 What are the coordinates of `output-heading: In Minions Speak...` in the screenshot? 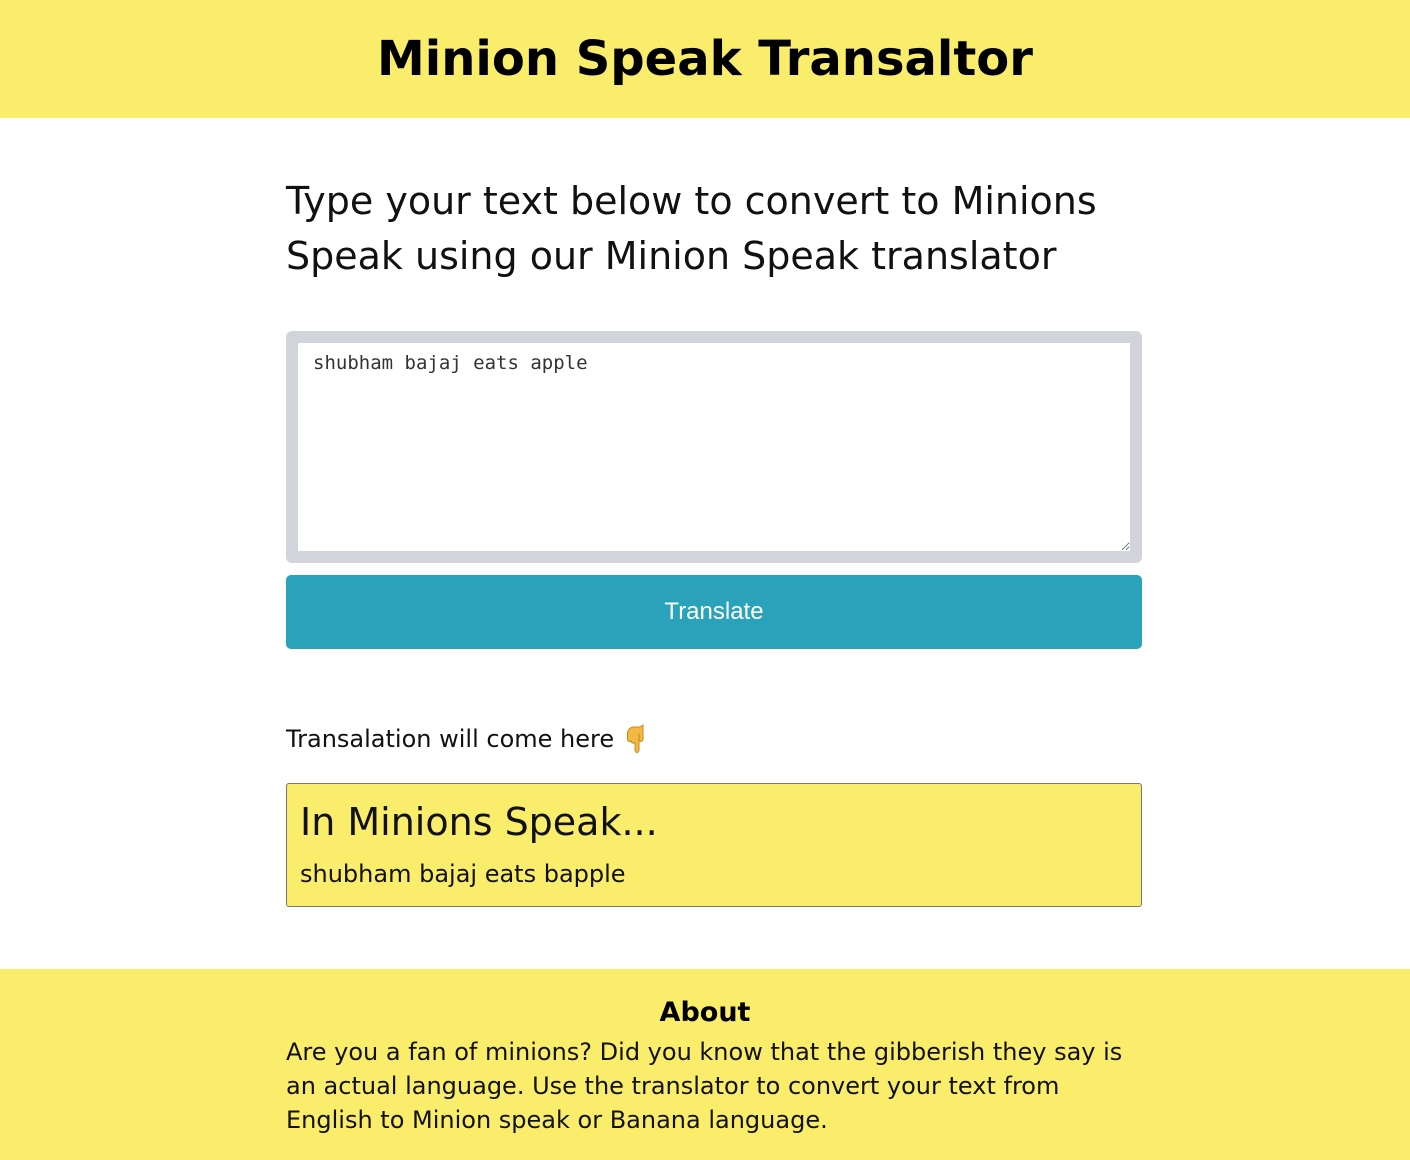 It's located at (479, 822).